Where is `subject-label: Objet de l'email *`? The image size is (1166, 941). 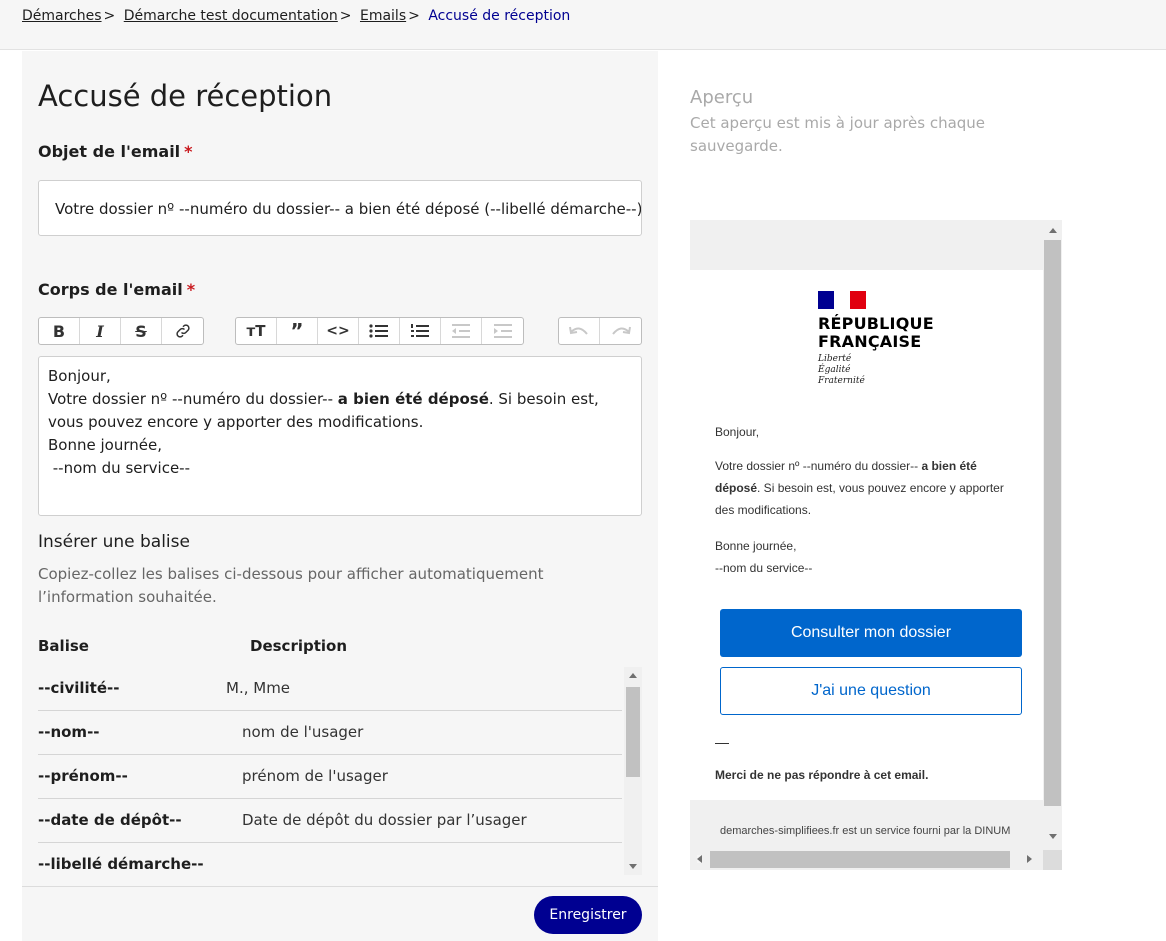
subject-label: Objet de l'email * is located at coordinates (115, 151).